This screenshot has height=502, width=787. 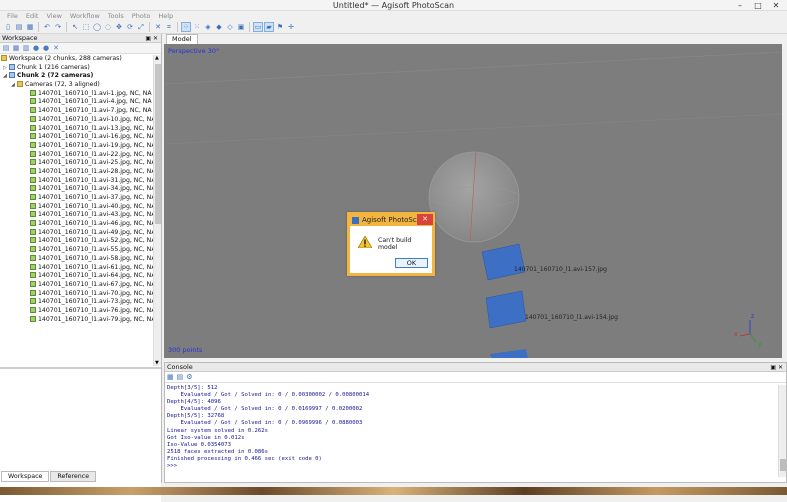 I want to click on open-folder-icon: ▤, so click(x=19, y=27).